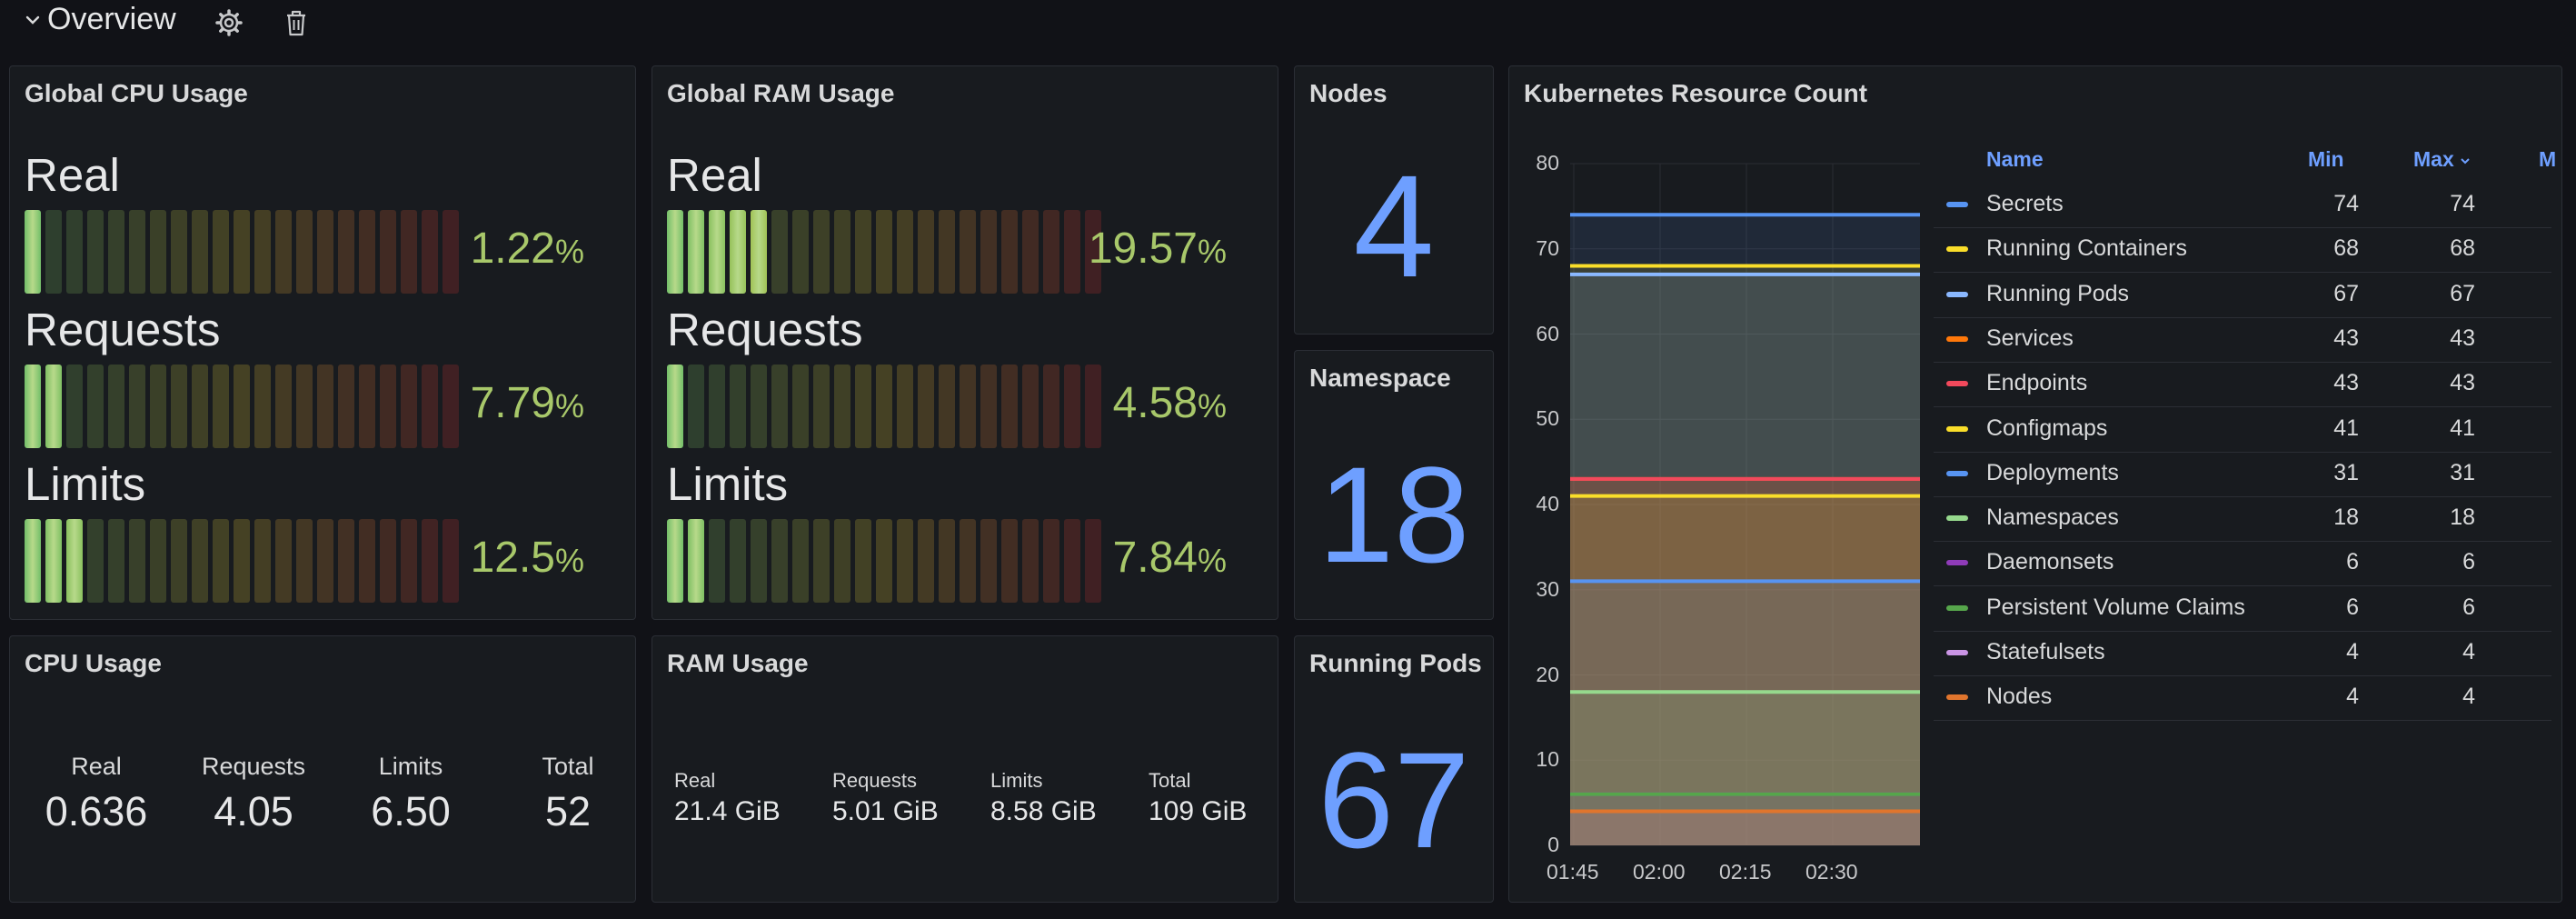 This screenshot has height=919, width=2576. What do you see at coordinates (727, 811) in the screenshot?
I see `stat-value: 21.4 GiB` at bounding box center [727, 811].